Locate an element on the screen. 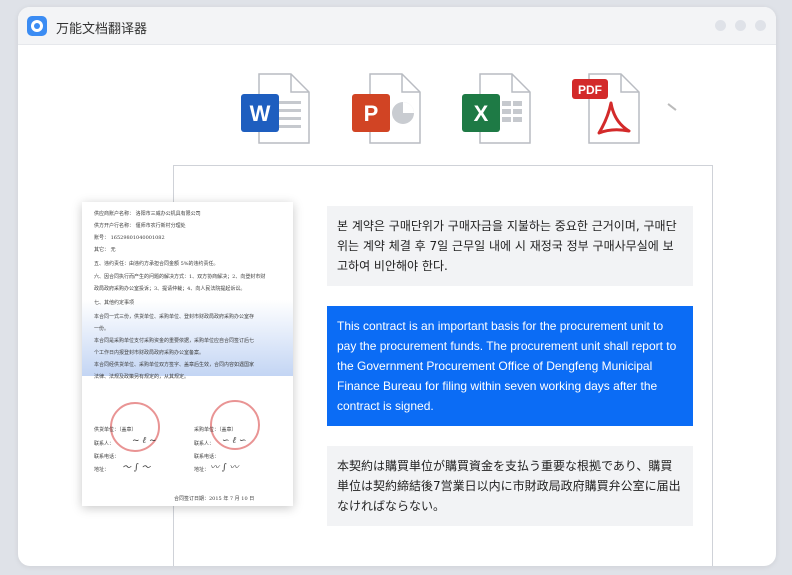 This screenshot has height=575, width=792. svg-text: W is located at coordinates (260, 113).